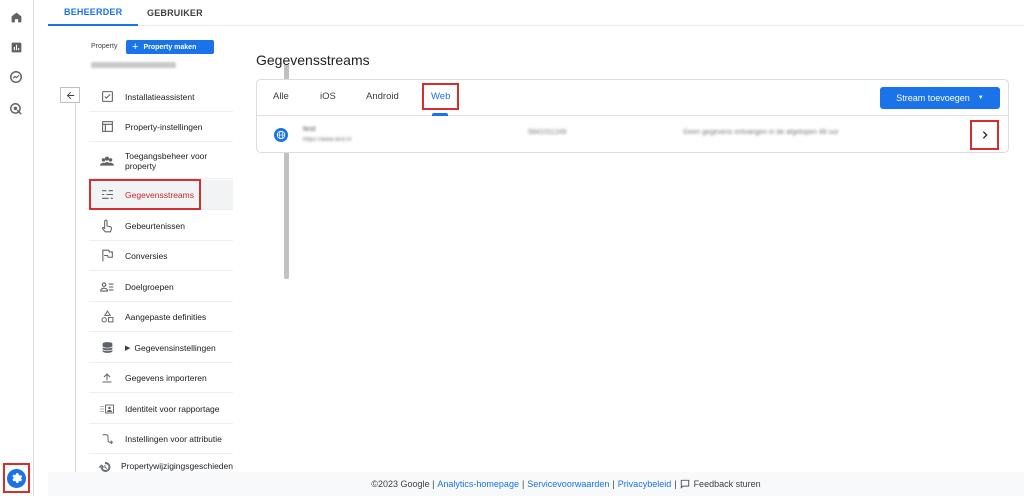 The image size is (1024, 496). I want to click on sidebar-item-gegevens-importeren: Gegevens importeren, so click(161, 378).